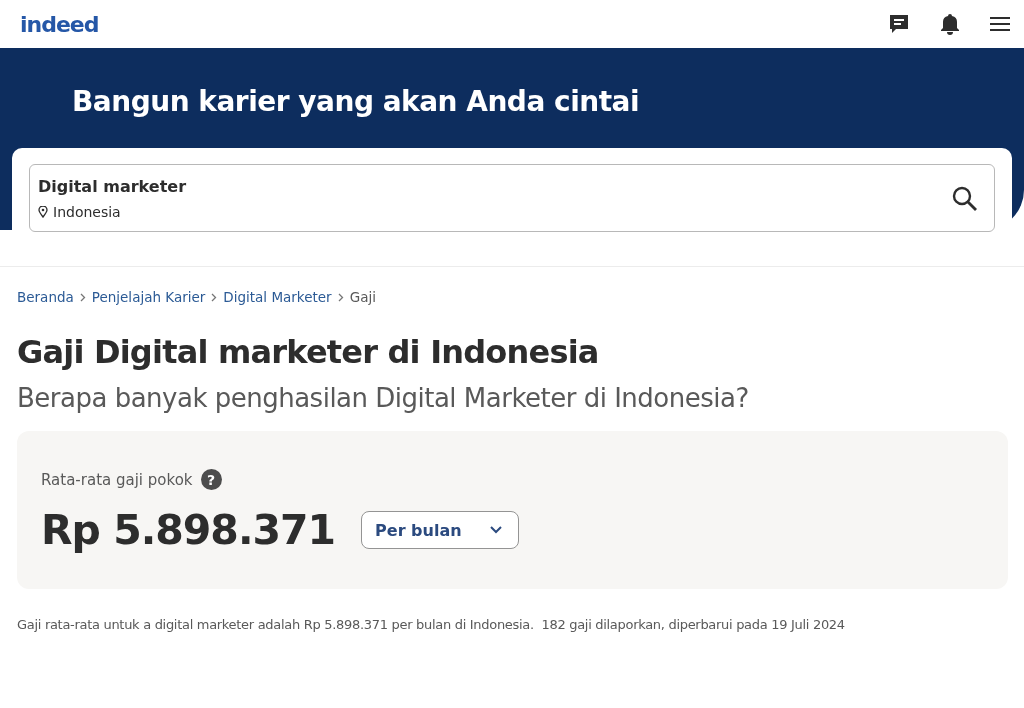  Describe the element at coordinates (277, 297) in the screenshot. I see `breadcrumb-link: Digital Marketer` at that location.